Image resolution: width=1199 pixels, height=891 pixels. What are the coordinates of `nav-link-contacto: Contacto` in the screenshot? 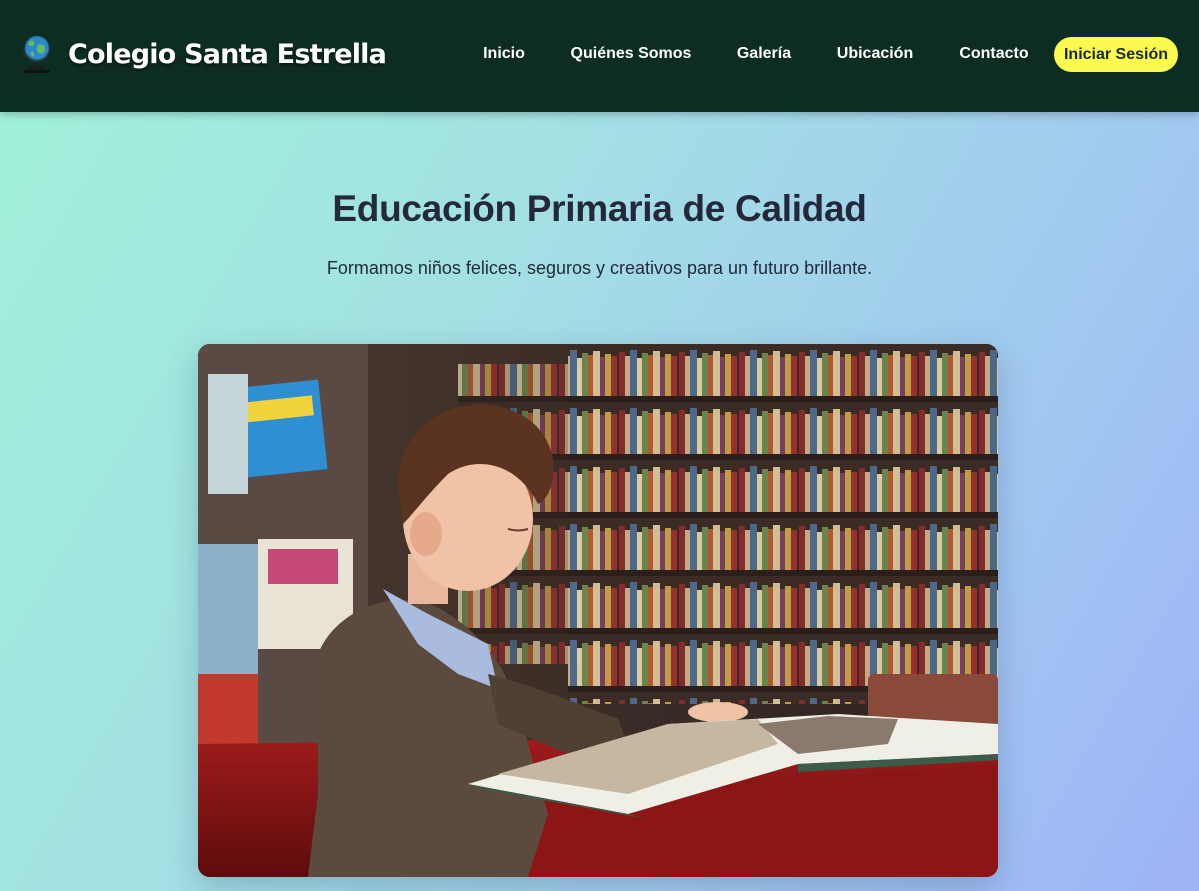 It's located at (994, 54).